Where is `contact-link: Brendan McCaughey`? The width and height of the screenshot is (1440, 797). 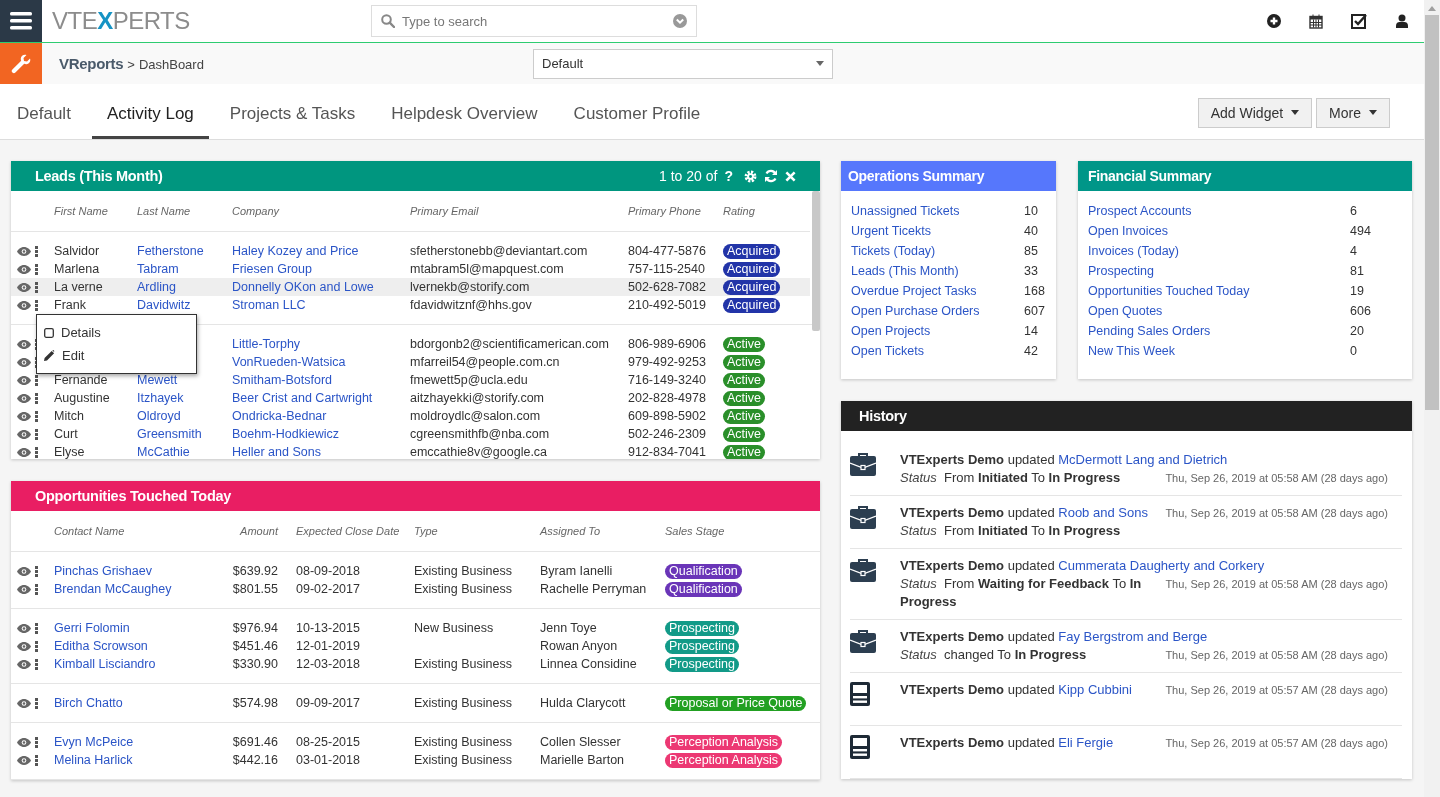 contact-link: Brendan McCaughey is located at coordinates (113, 589).